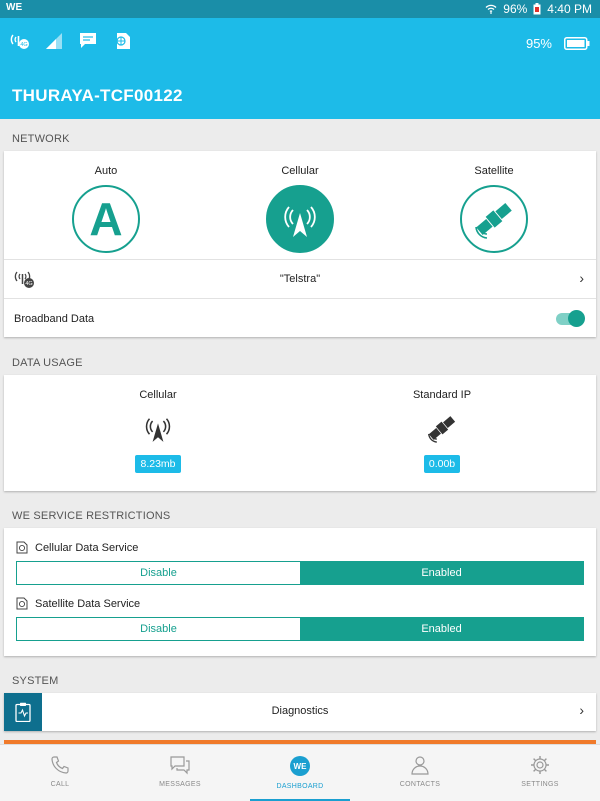  I want to click on mode-auto: Auto A, so click(106, 209).